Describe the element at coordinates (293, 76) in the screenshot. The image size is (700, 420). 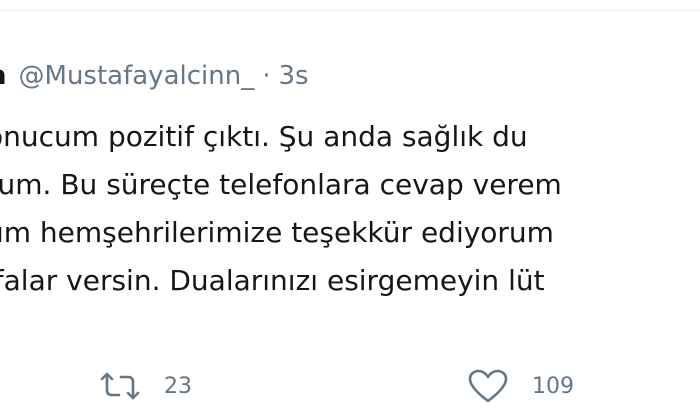
I see `tweet-timestamp: 3s` at that location.